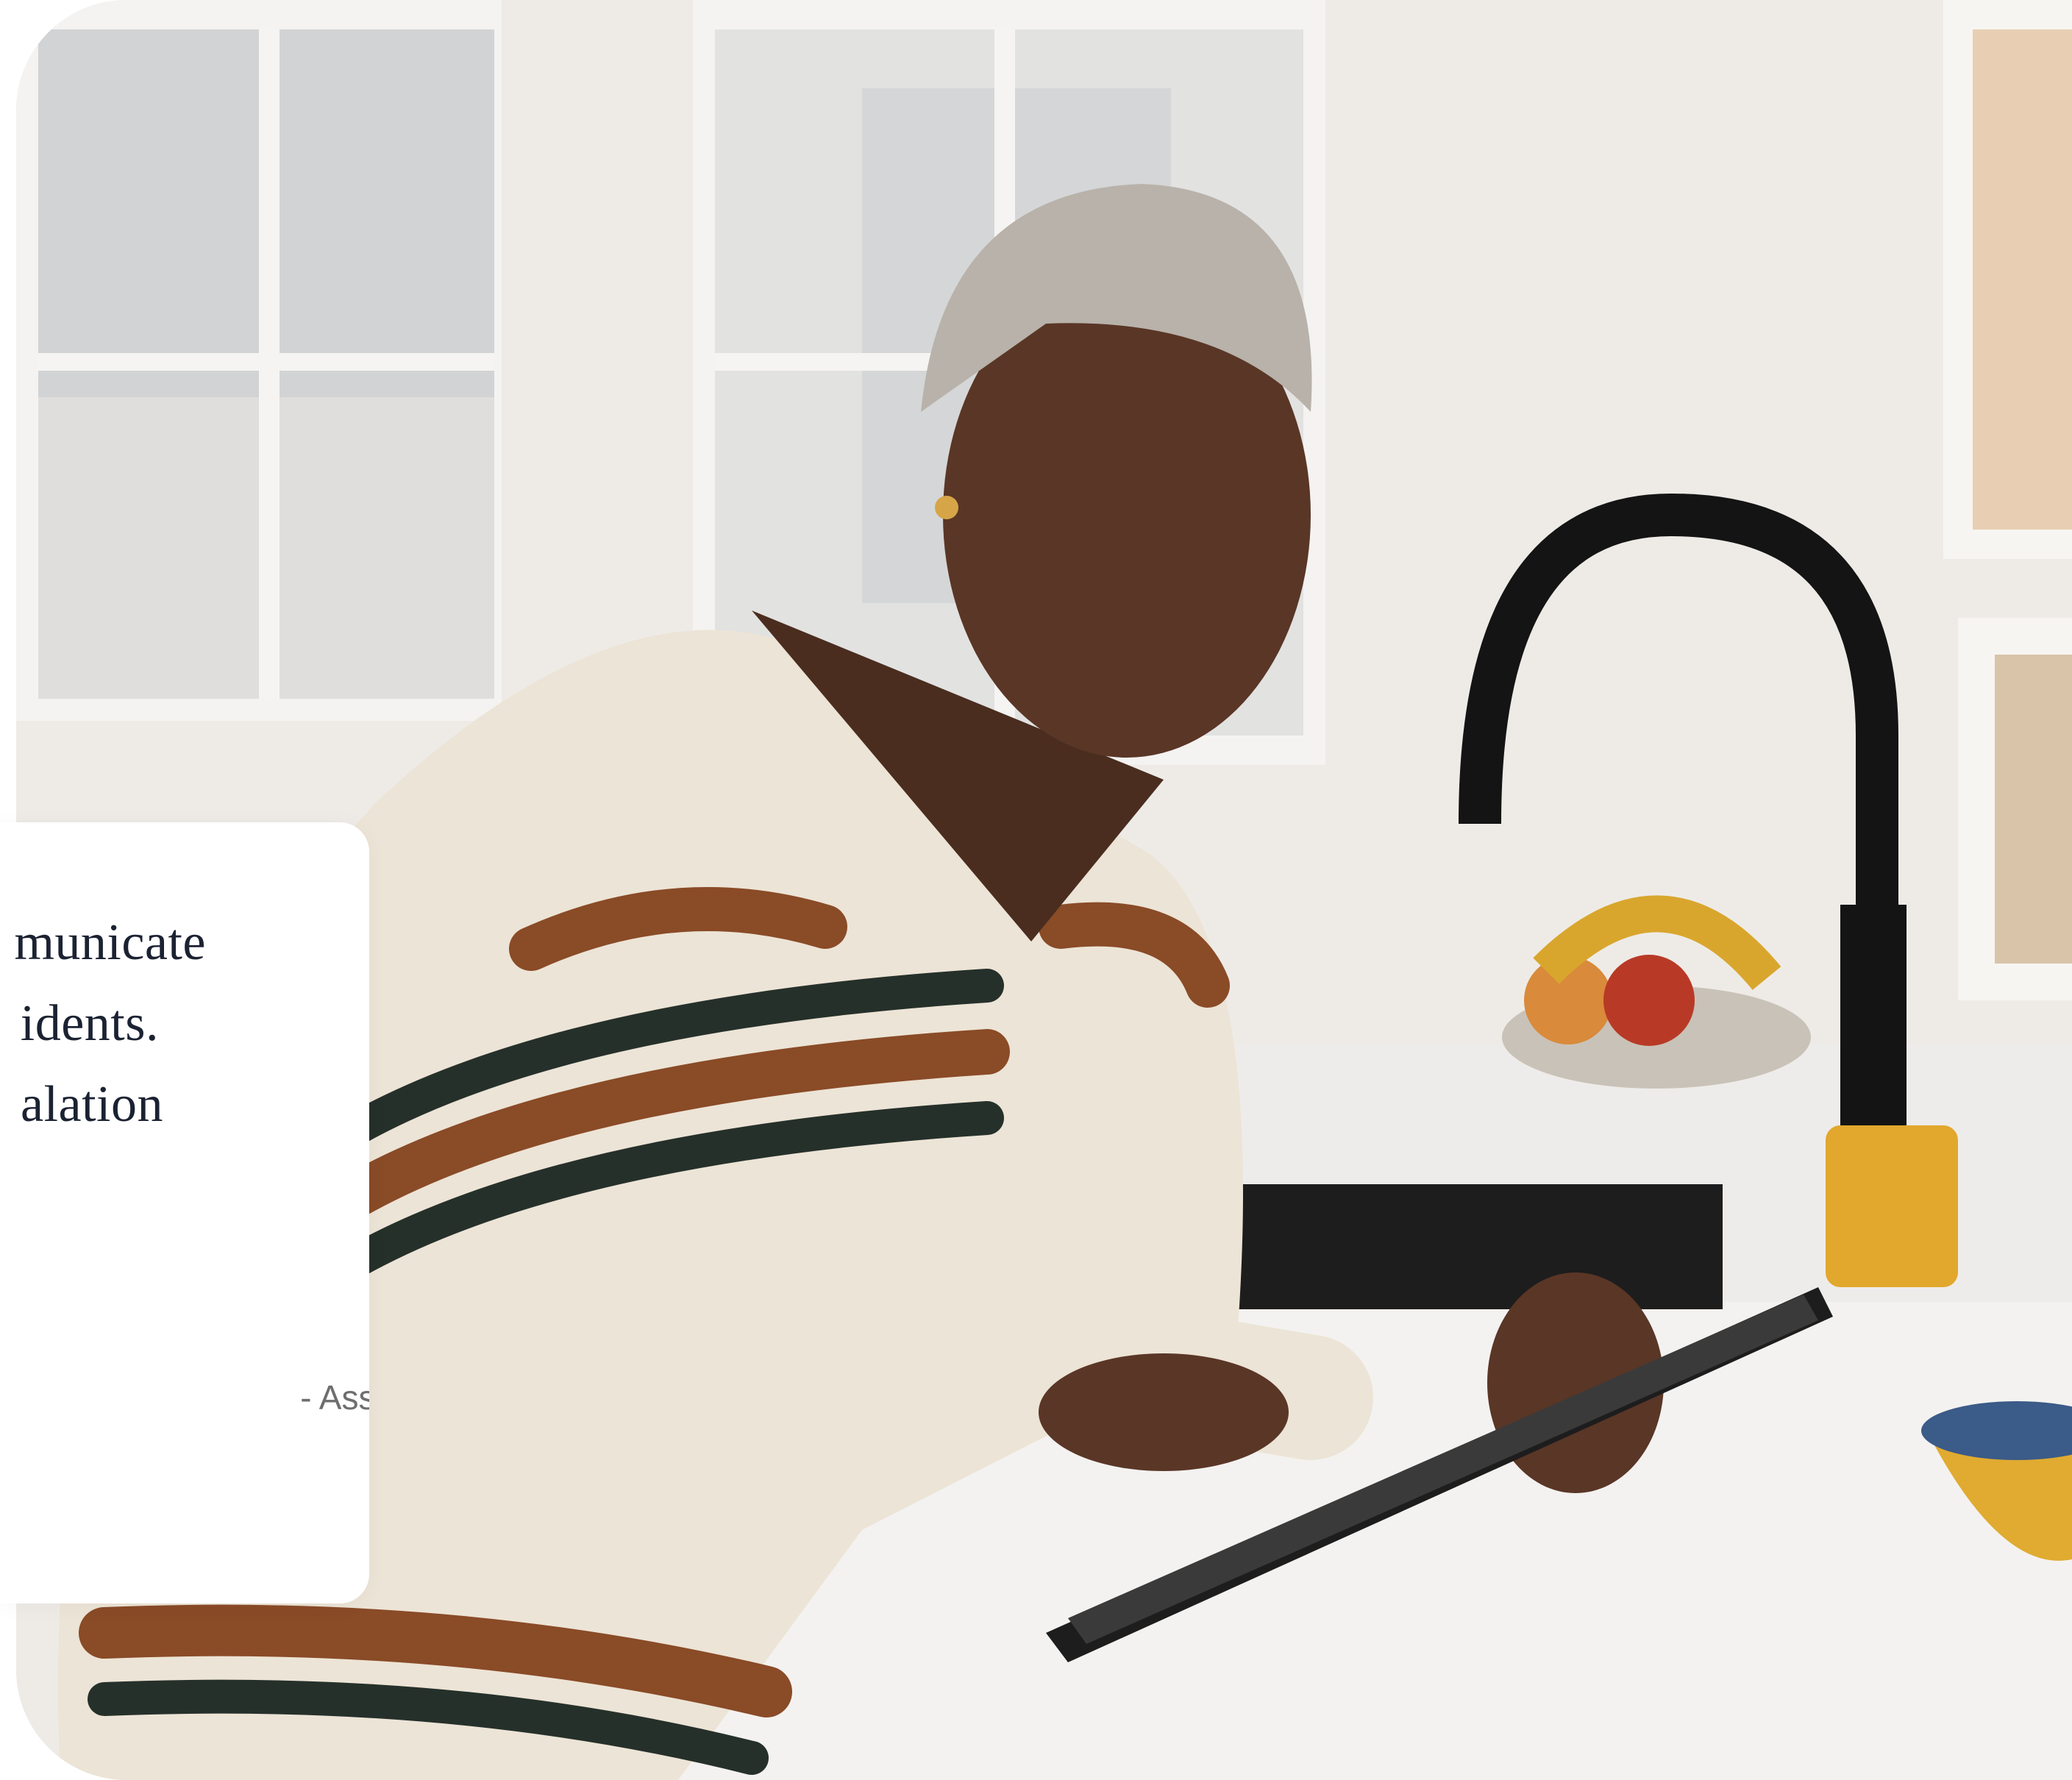 Image resolution: width=2072 pixels, height=1780 pixels. I want to click on quote-line-2: idents., so click(89, 1023).